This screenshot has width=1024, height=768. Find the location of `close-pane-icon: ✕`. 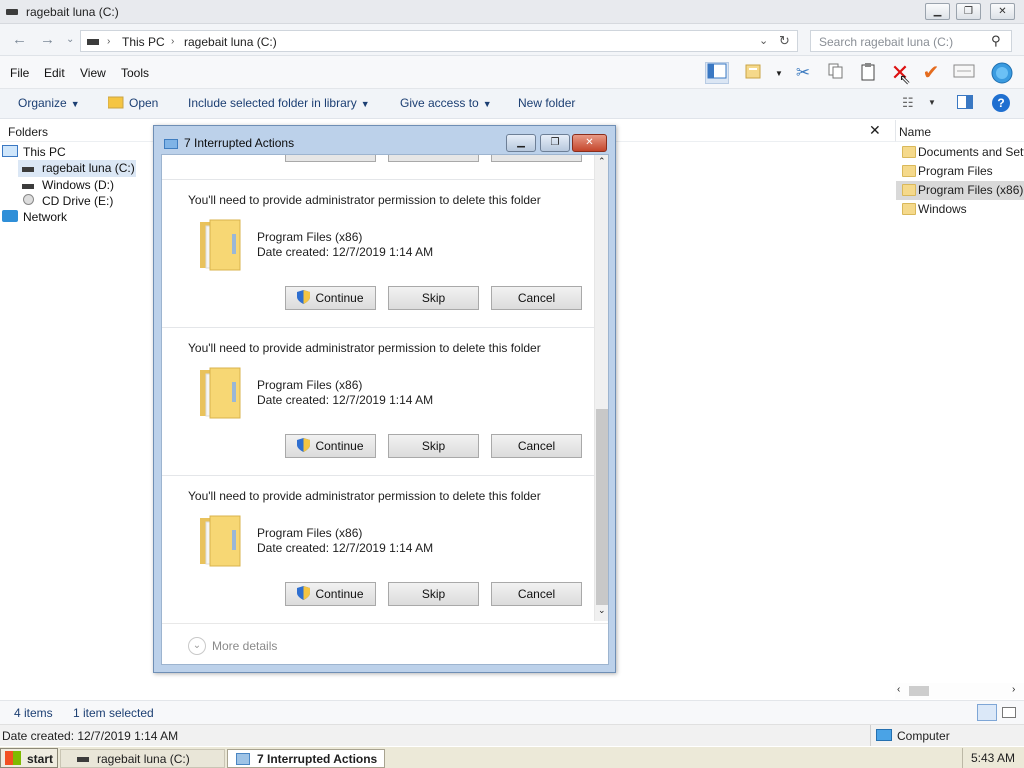

close-pane-icon: ✕ is located at coordinates (875, 130).